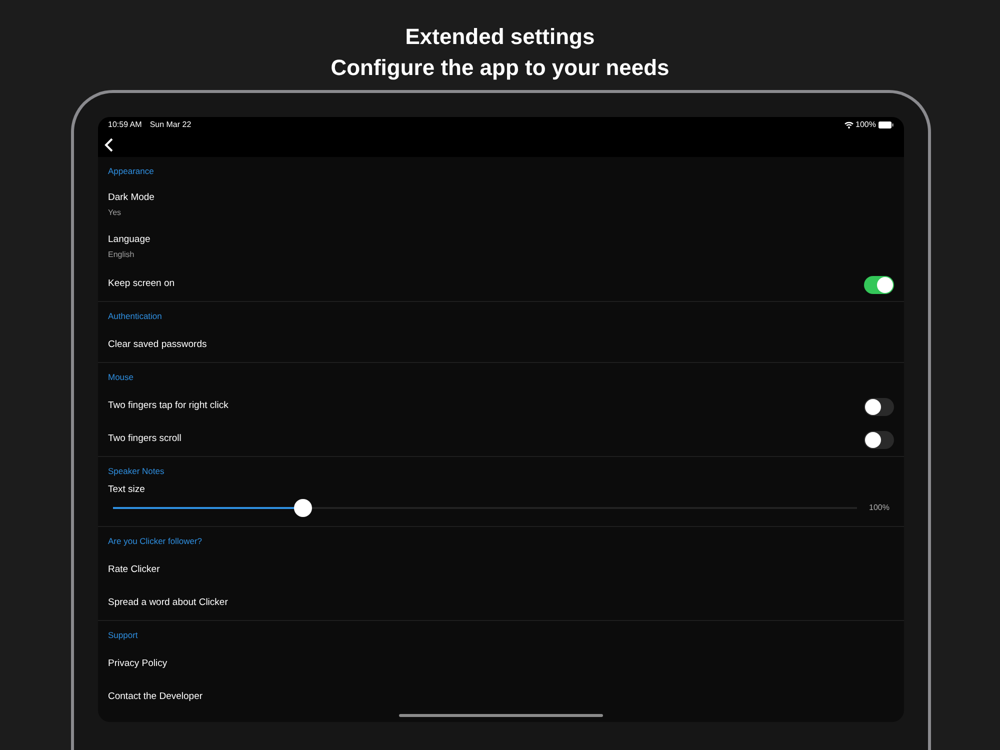 The height and width of the screenshot is (750, 1000). Describe the element at coordinates (122, 254) in the screenshot. I see `setting-value: English` at that location.